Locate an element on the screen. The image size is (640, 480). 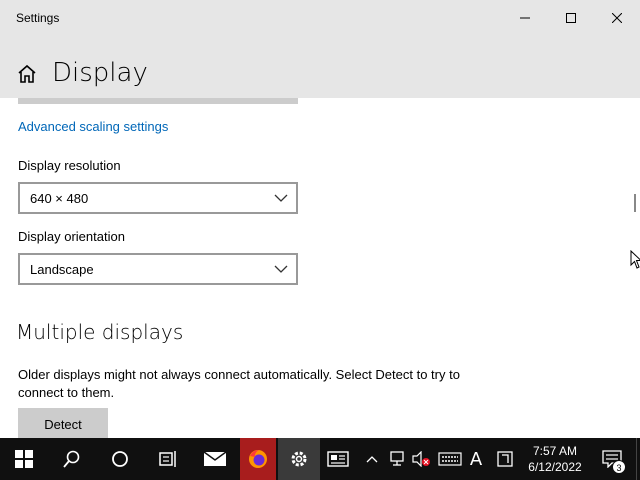
windows-start-icon is located at coordinates (24, 459).